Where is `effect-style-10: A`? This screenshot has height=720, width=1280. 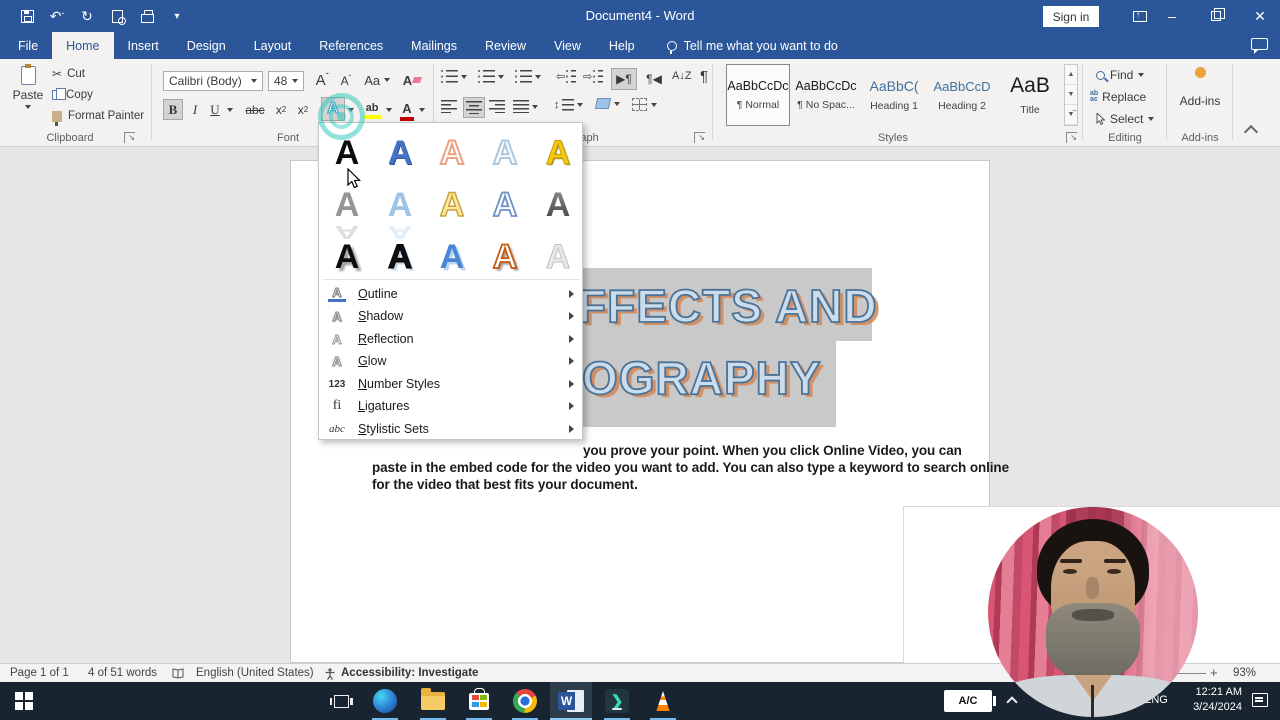 effect-style-10: A is located at coordinates (558, 205).